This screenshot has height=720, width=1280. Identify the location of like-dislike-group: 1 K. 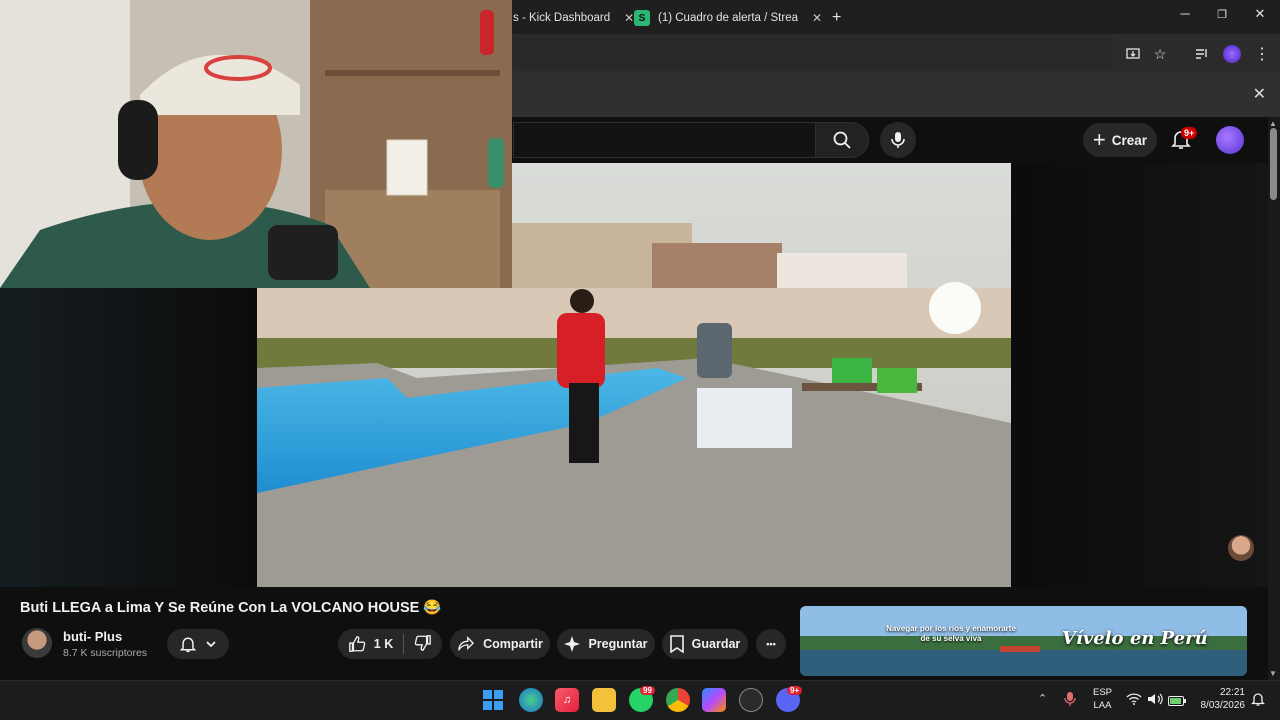
(390, 644).